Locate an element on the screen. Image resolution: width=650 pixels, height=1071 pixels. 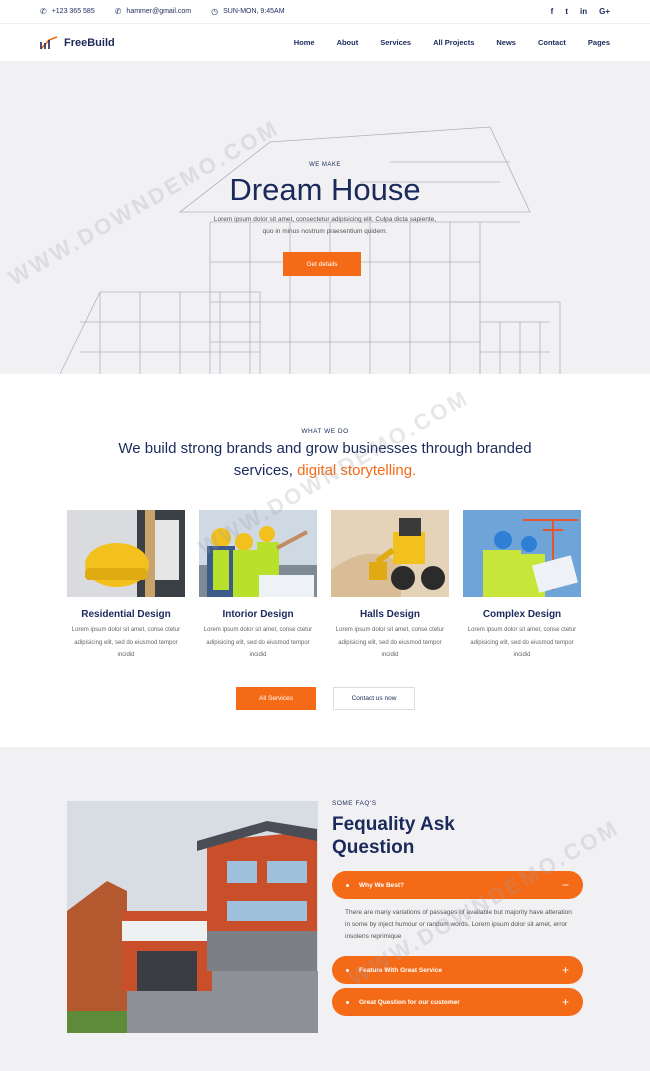
email-text: hammer@gmail.com is located at coordinates (159, 11).